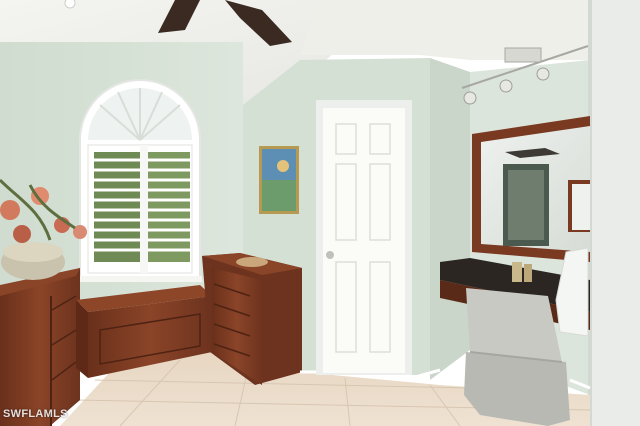 Image resolution: width=640 pixels, height=426 pixels. I want to click on vanity-mirror, so click(531, 189).